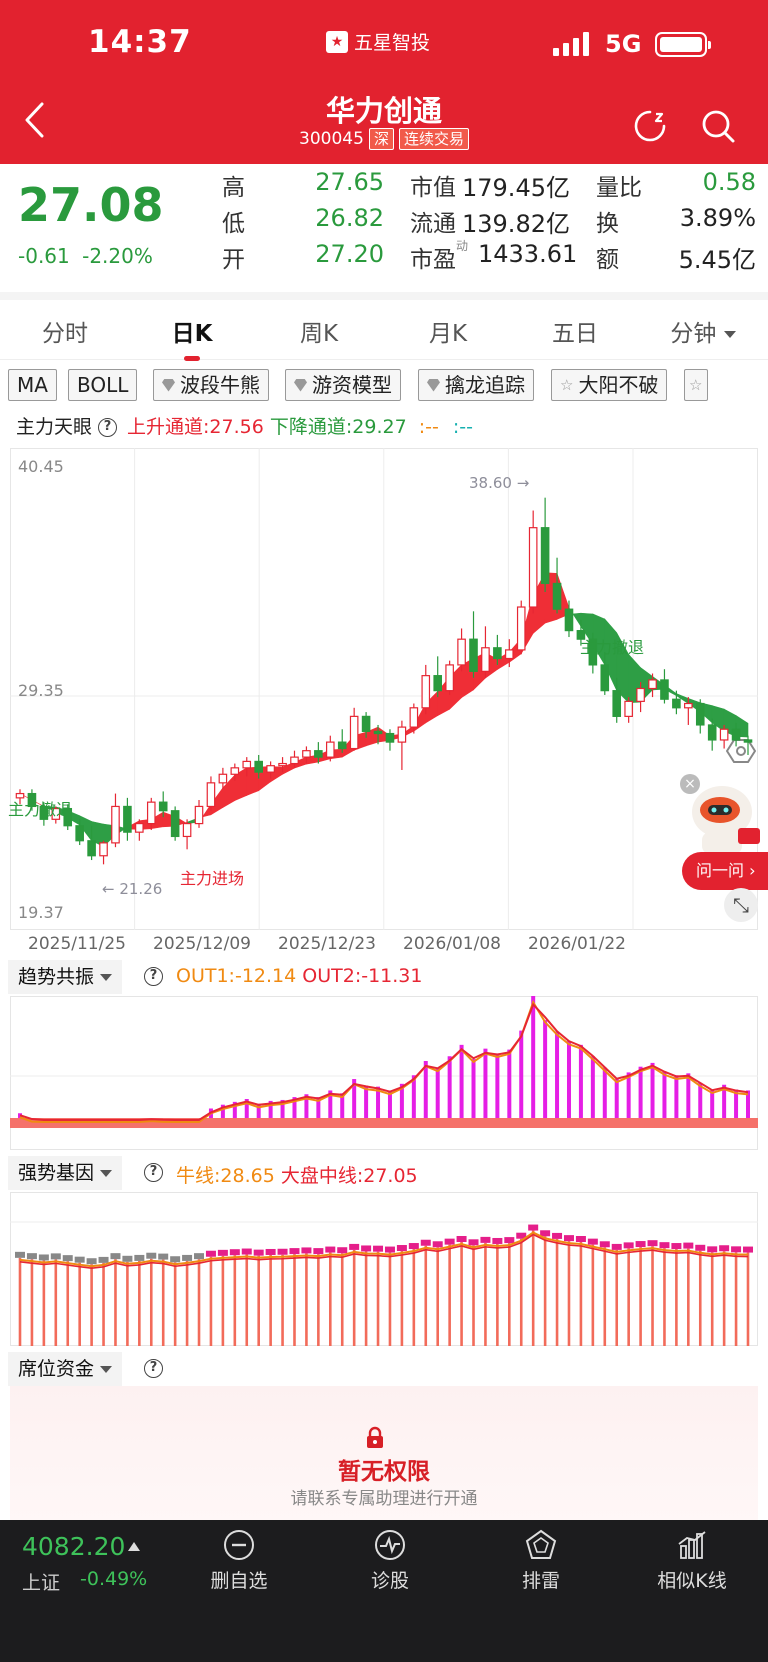 This screenshot has height=1662, width=768. Describe the element at coordinates (389, 1581) in the screenshot. I see `nav-label: 诊股` at that location.